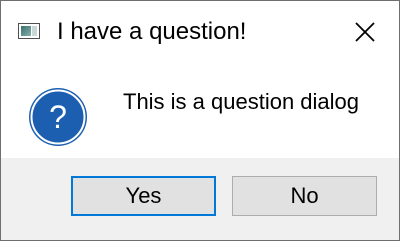  Describe the element at coordinates (152, 31) in the screenshot. I see `window-title: I have a question!` at that location.